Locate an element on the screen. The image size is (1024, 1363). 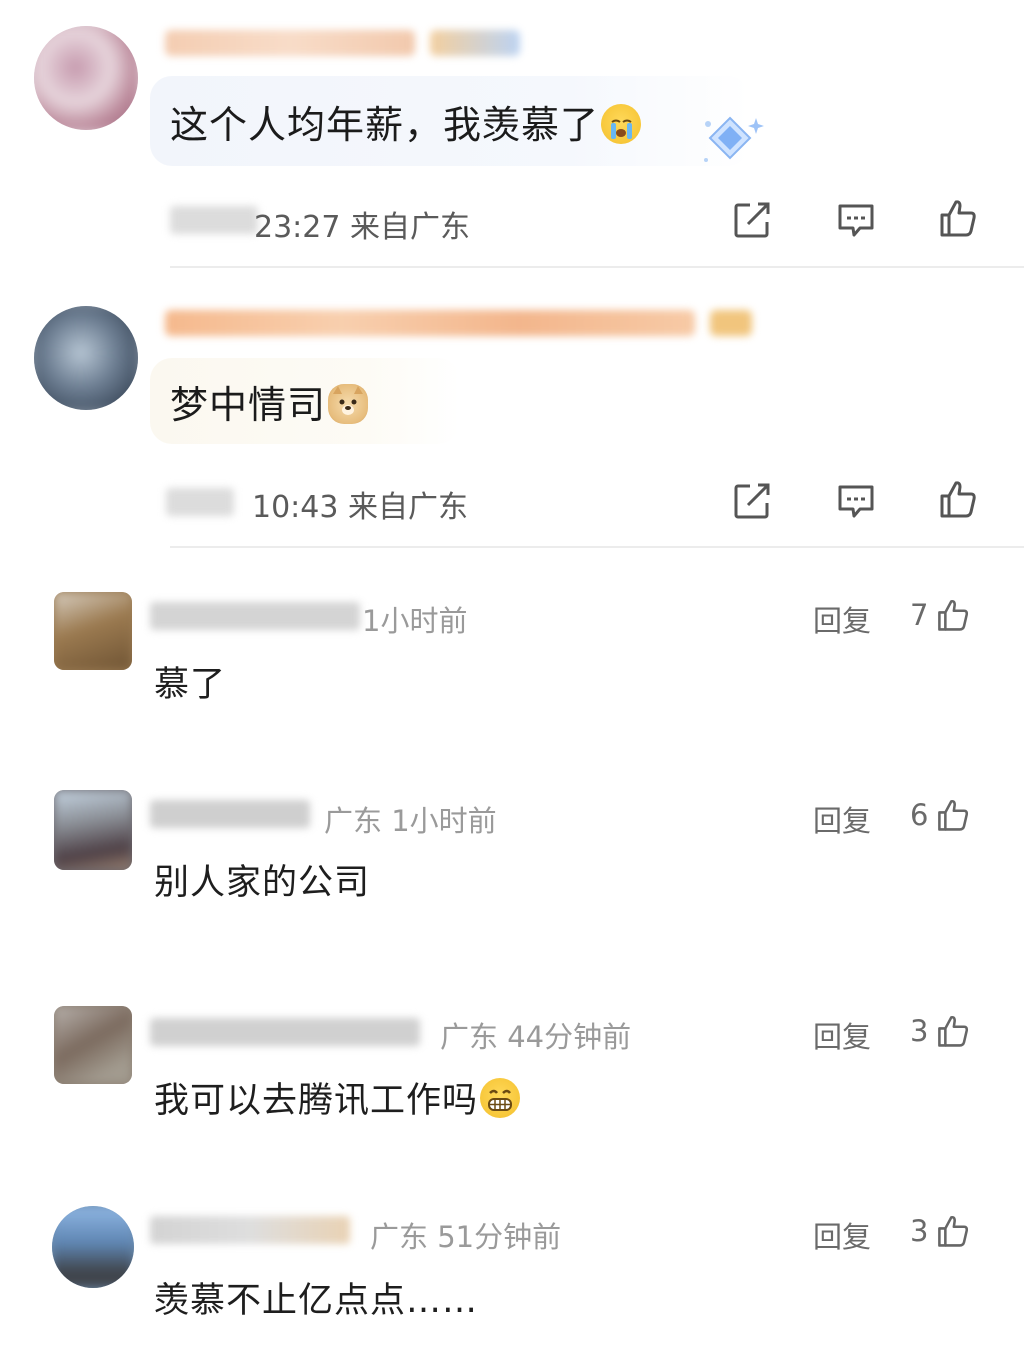
comment-text: 别人家的公司 is located at coordinates (262, 883).